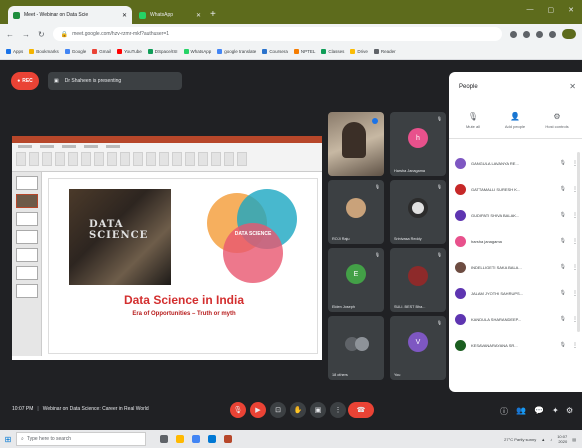 The image size is (582, 448). I want to click on camera-toggle-button: ▶, so click(258, 410).